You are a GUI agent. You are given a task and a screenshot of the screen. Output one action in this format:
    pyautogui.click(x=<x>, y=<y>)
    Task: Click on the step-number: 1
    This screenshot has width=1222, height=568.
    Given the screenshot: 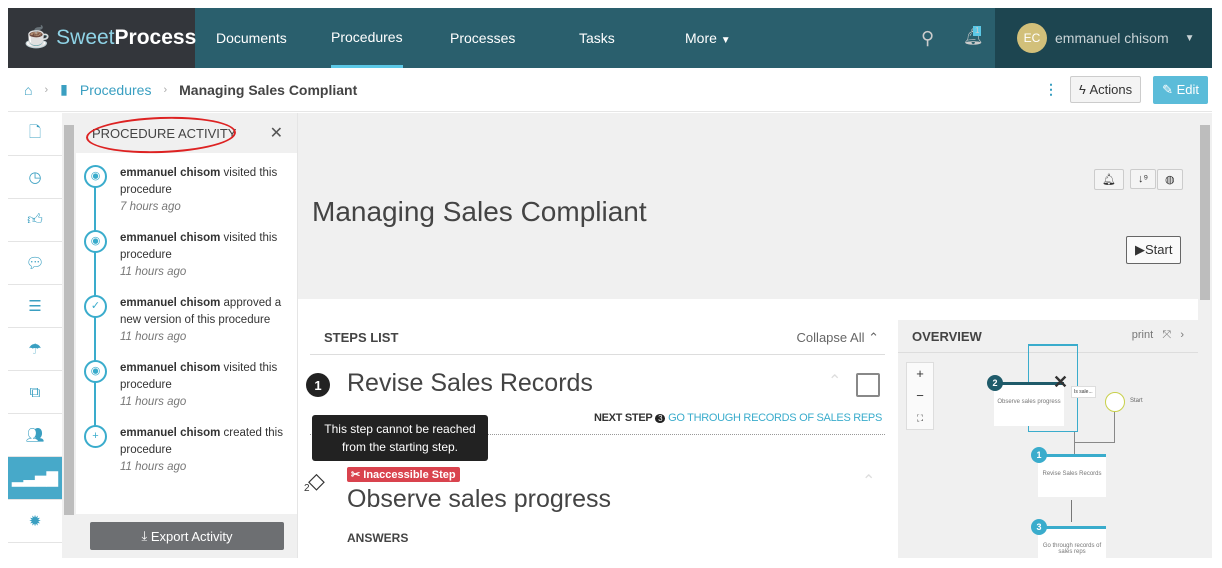 What is the action you would take?
    pyautogui.click(x=318, y=385)
    